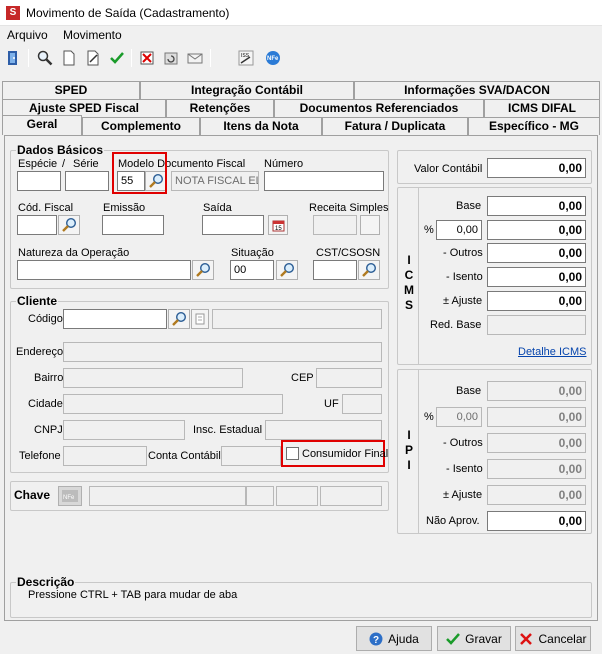 This screenshot has width=602, height=654. I want to click on endereco-label: Endereço, so click(40, 352).